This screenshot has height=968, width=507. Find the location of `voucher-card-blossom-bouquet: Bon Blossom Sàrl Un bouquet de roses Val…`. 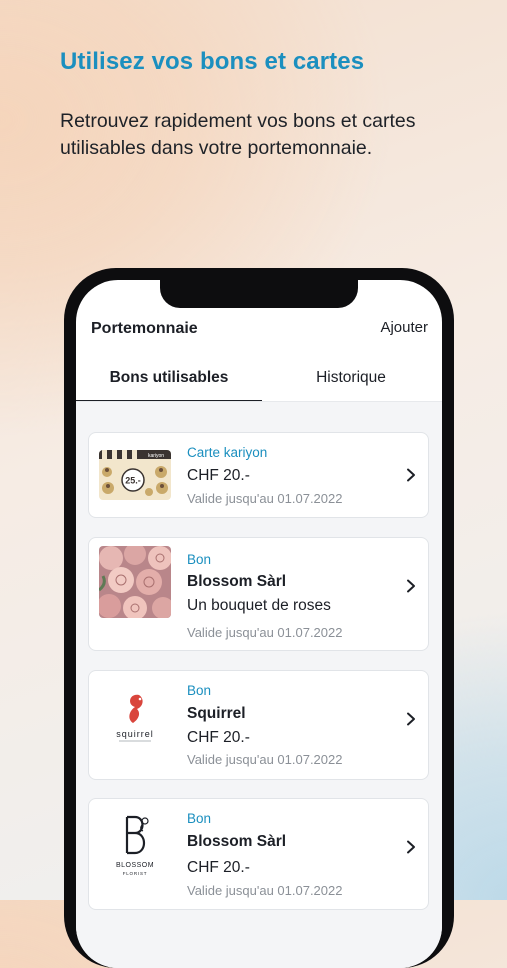

voucher-card-blossom-bouquet: Bon Blossom Sàrl Un bouquet de roses Val… is located at coordinates (258, 594).